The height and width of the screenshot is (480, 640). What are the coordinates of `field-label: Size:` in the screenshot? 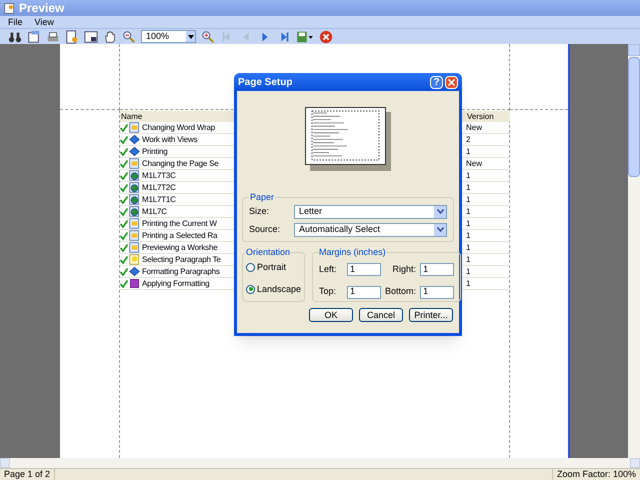 It's located at (259, 211).